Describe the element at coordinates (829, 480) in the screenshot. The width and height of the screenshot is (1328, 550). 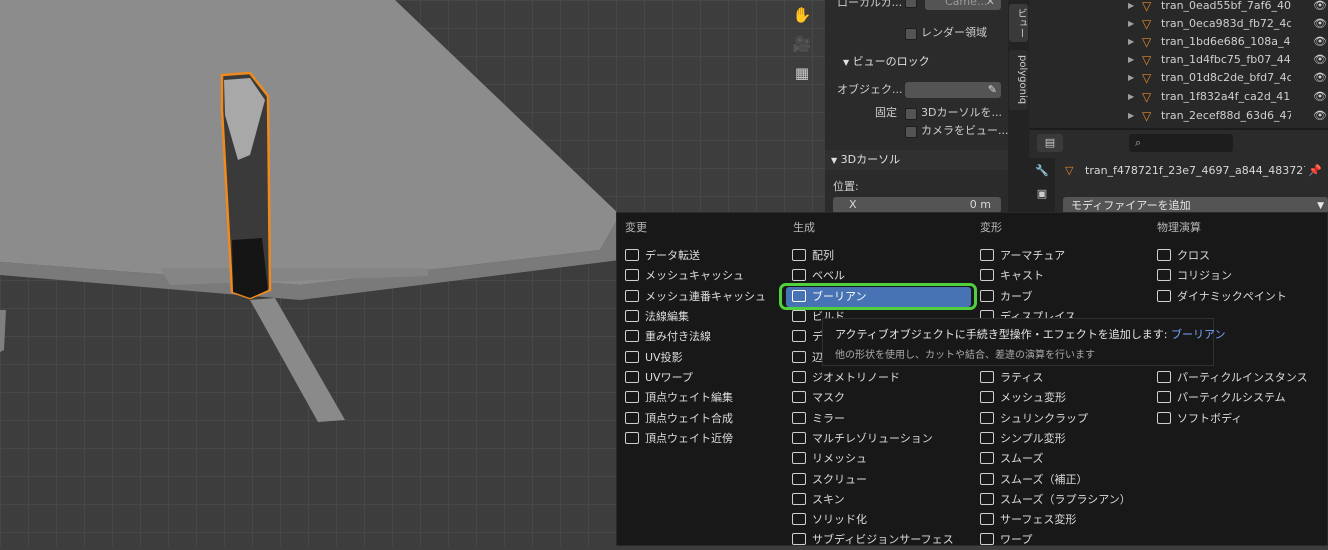
I see `menu-item: スクリュー` at that location.